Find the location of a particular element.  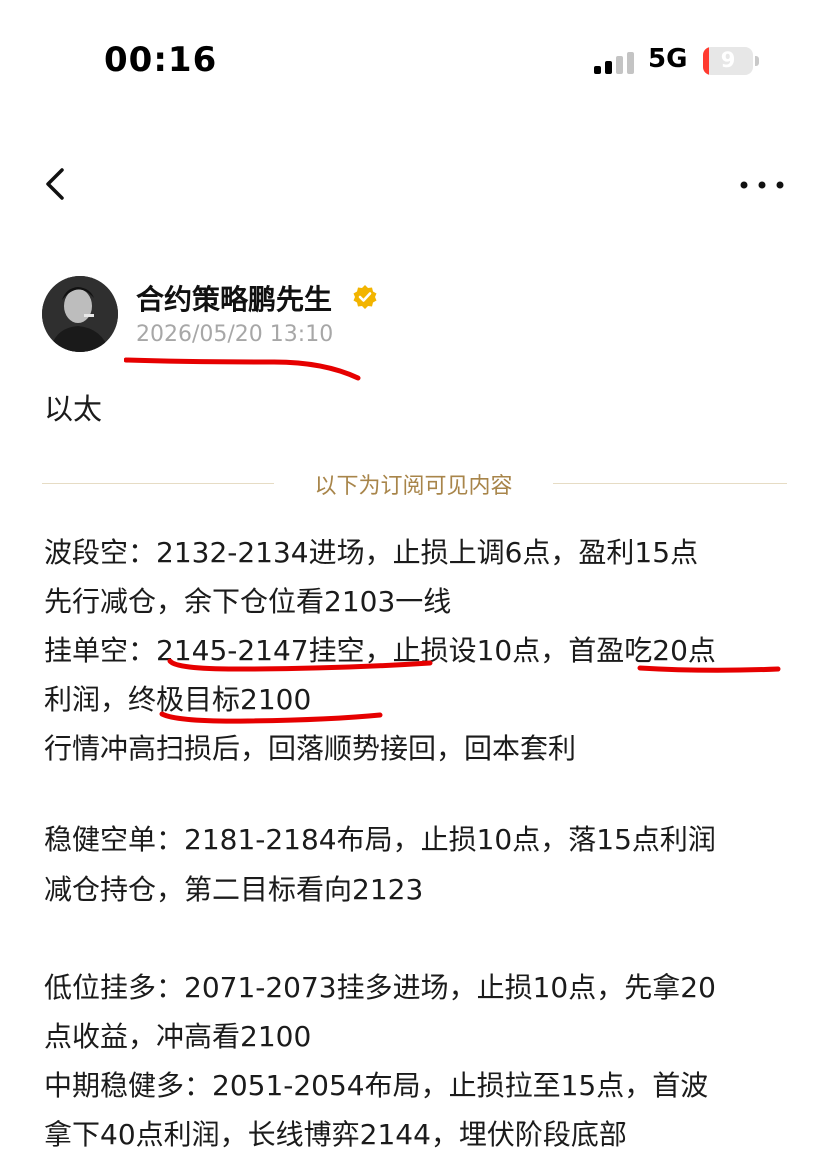

avatar is located at coordinates (80, 314).